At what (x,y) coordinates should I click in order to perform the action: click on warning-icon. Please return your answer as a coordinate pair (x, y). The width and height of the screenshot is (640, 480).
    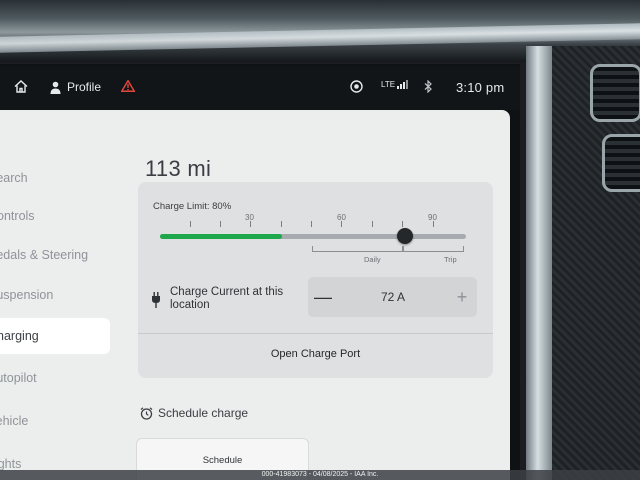
    Looking at the image, I should click on (128, 86).